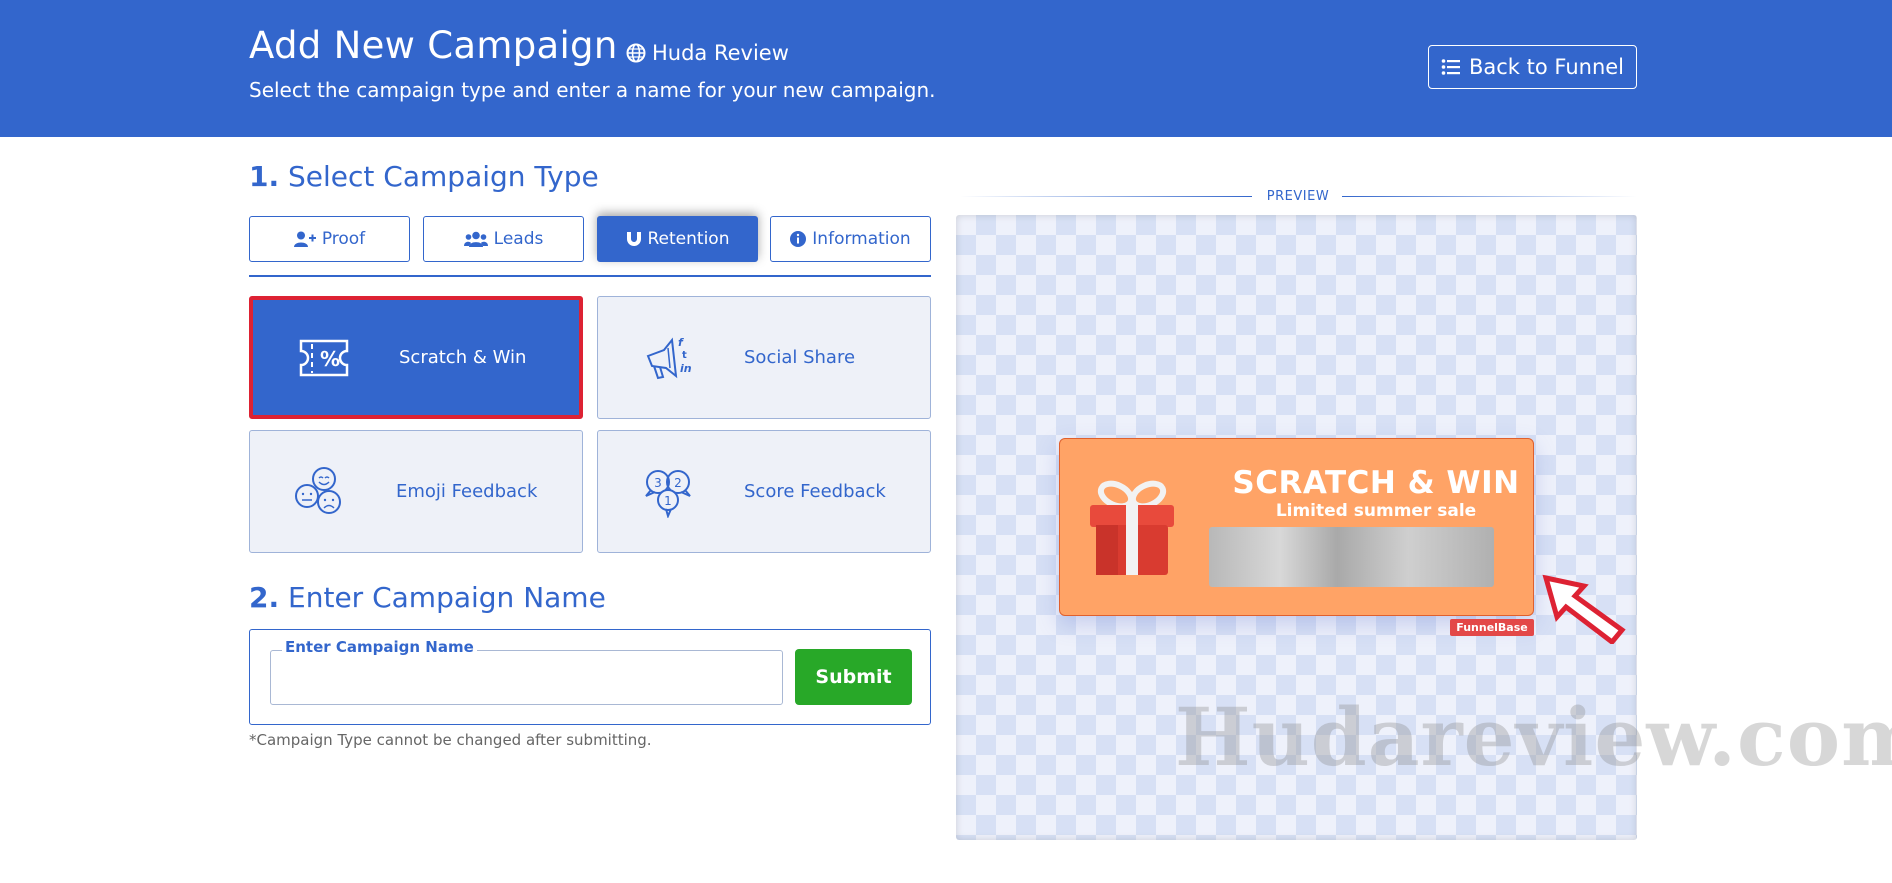 The image size is (1892, 883). Describe the element at coordinates (684, 355) in the screenshot. I see `svg-text: t` at that location.